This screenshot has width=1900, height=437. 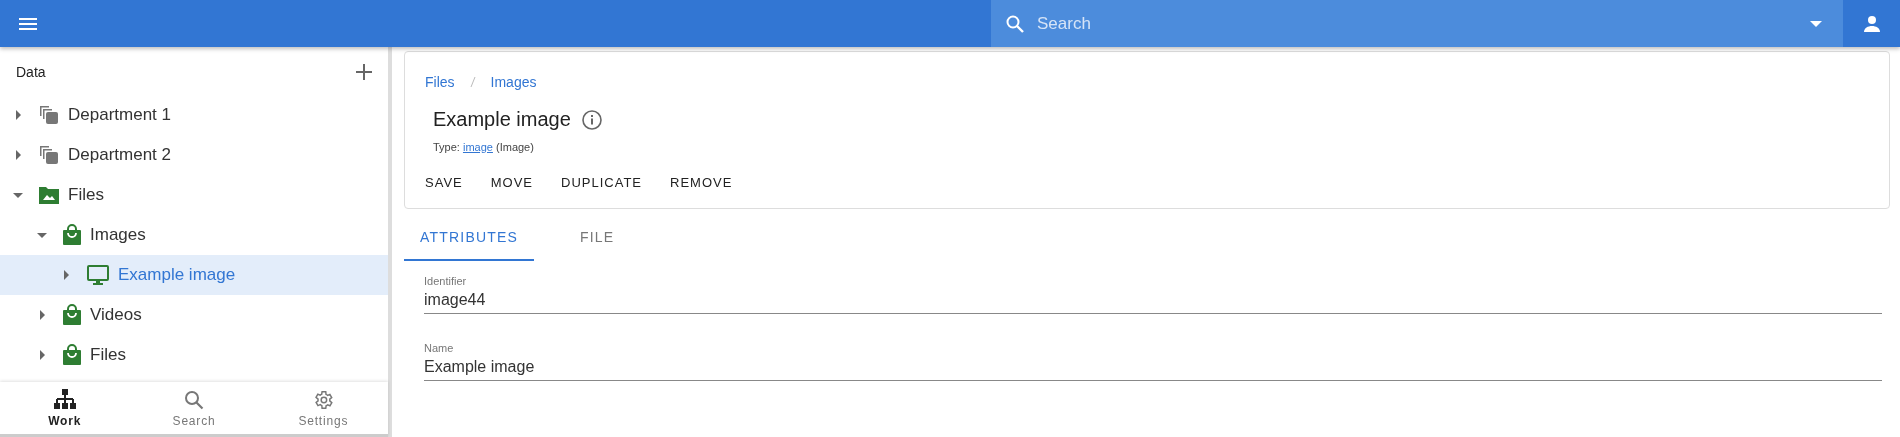 What do you see at coordinates (511, 182) in the screenshot?
I see `action-button: MOVE` at bounding box center [511, 182].